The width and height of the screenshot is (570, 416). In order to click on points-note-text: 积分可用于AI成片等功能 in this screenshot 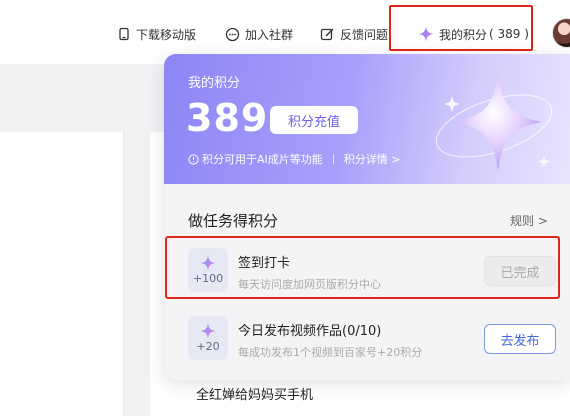, I will do `click(262, 159)`.